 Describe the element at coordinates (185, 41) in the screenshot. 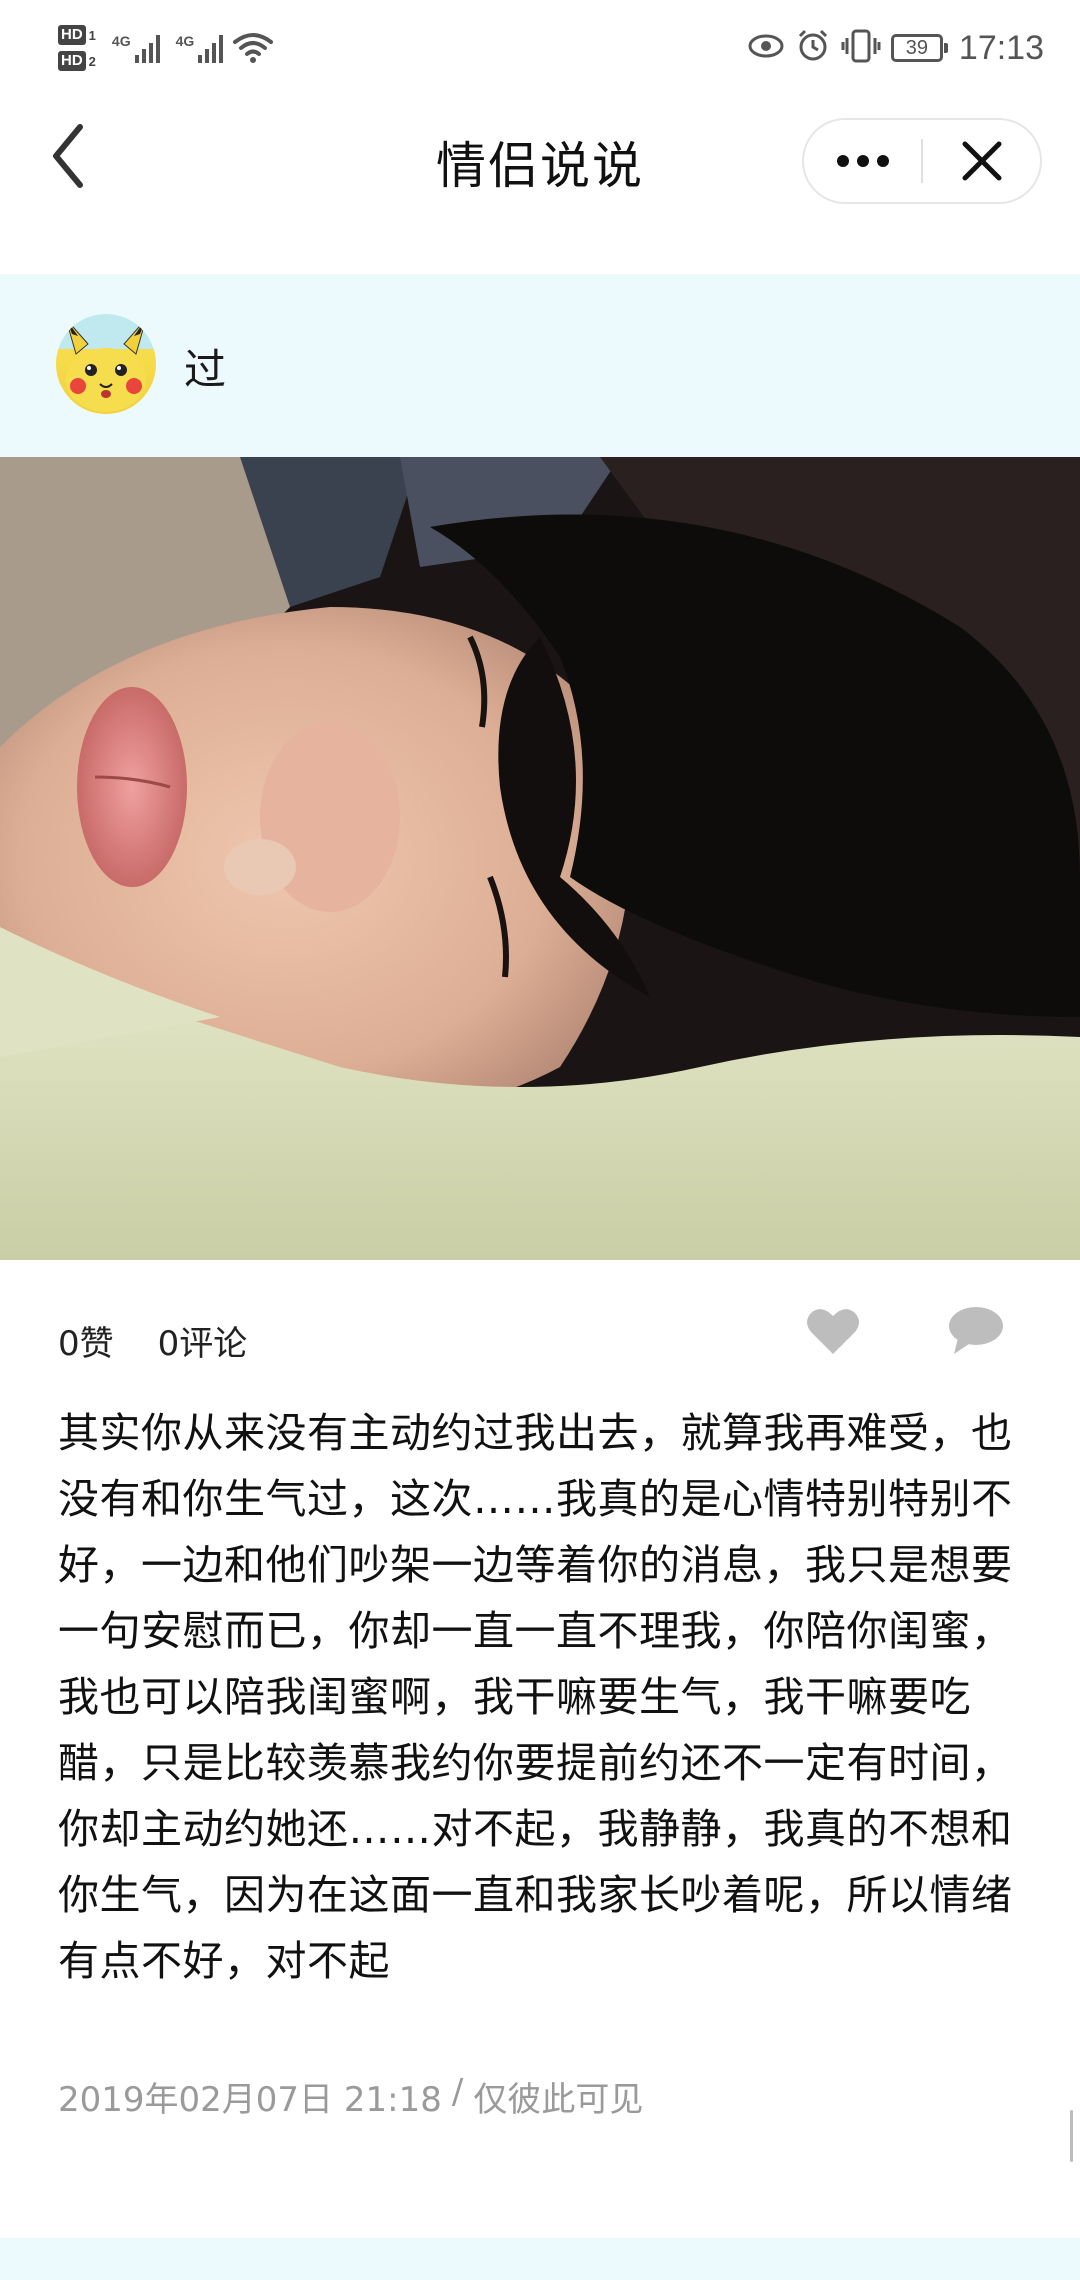

I see `network-2-label: 4G` at that location.